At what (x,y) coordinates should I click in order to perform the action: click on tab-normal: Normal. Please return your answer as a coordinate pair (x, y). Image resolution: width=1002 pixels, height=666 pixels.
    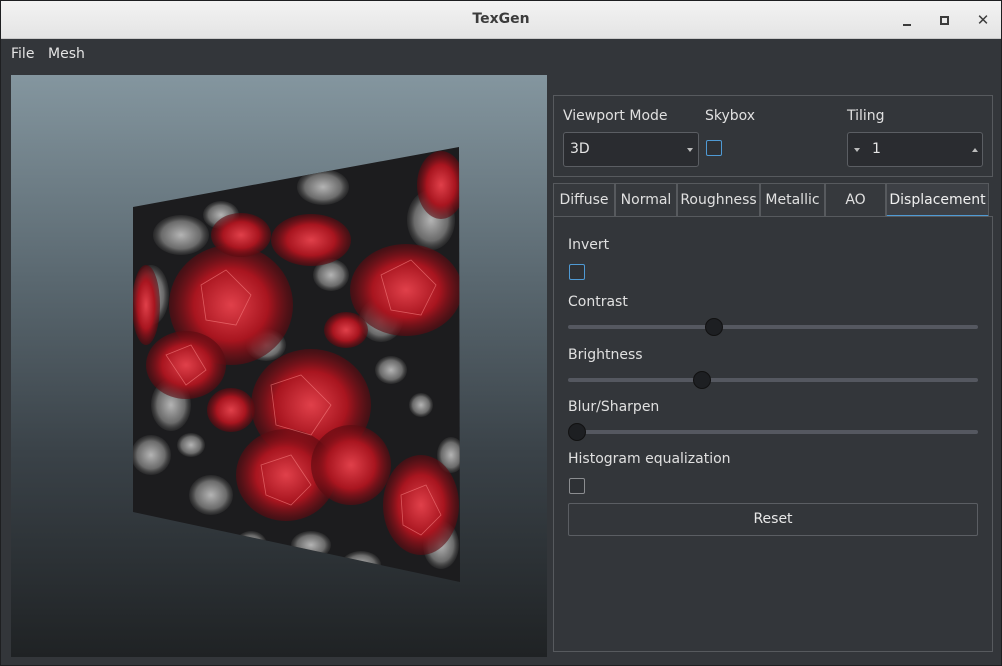
    Looking at the image, I should click on (646, 200).